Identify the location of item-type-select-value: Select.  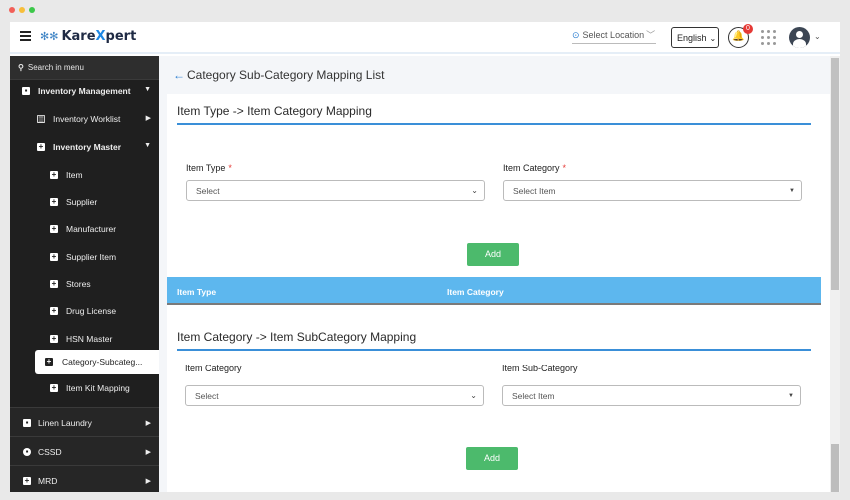
(208, 191).